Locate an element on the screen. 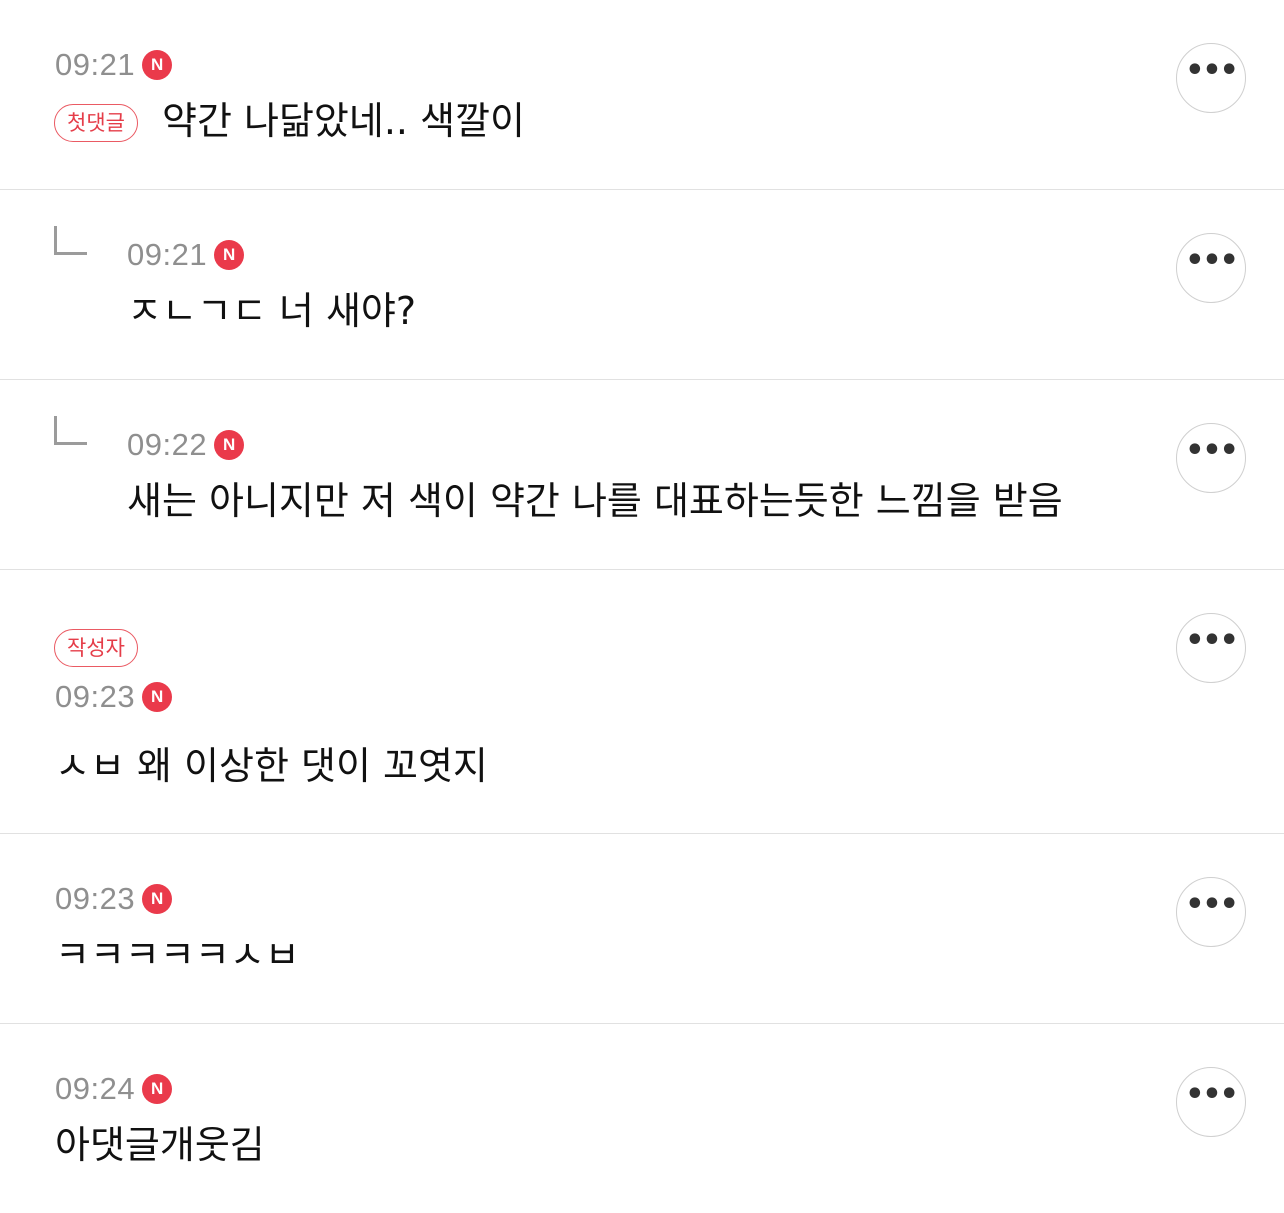 The height and width of the screenshot is (1213, 1284). comment-text: ㅅㅂ 왜 이상한 댓이 꼬엿지 is located at coordinates (271, 766).